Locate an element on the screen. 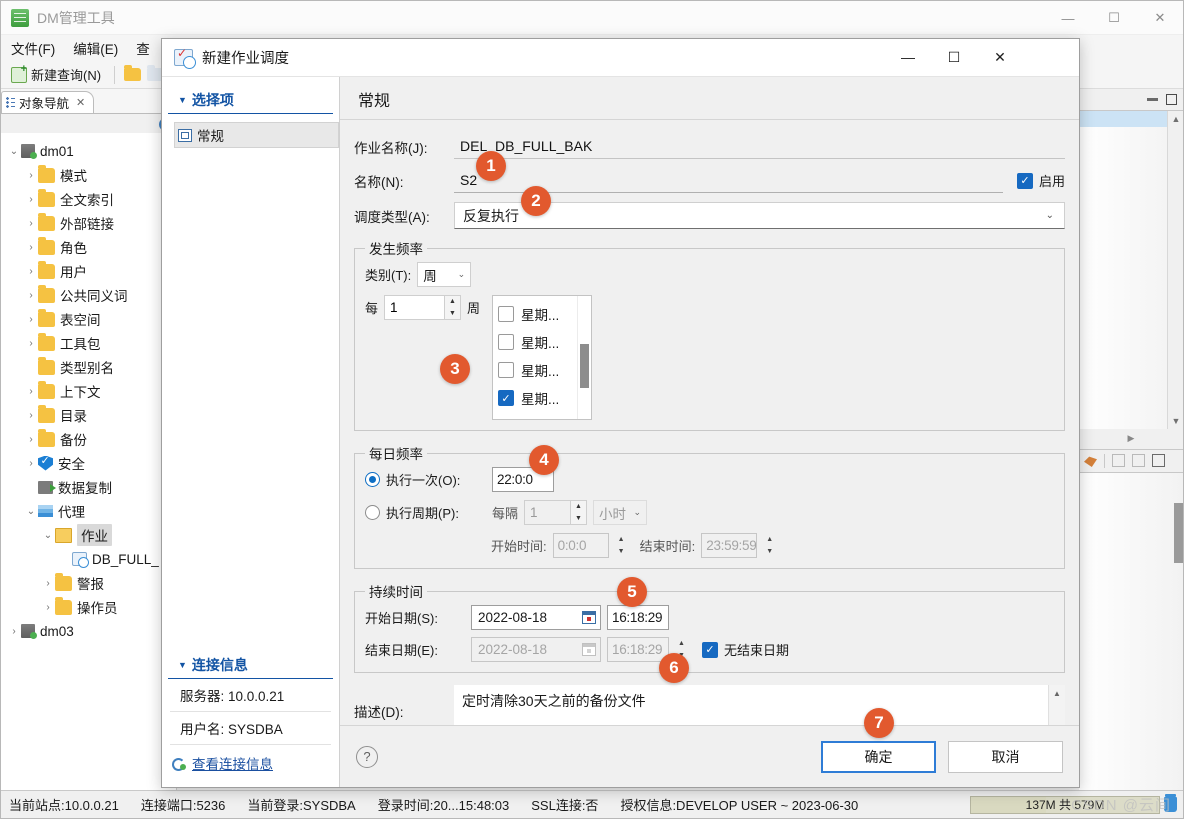 The height and width of the screenshot is (819, 1184). tree-item: › 上下文 is located at coordinates (88, 391).